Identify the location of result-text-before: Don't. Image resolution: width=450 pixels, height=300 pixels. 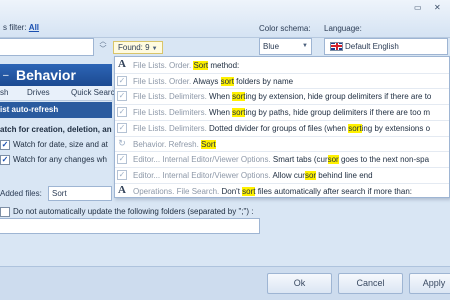
(232, 191).